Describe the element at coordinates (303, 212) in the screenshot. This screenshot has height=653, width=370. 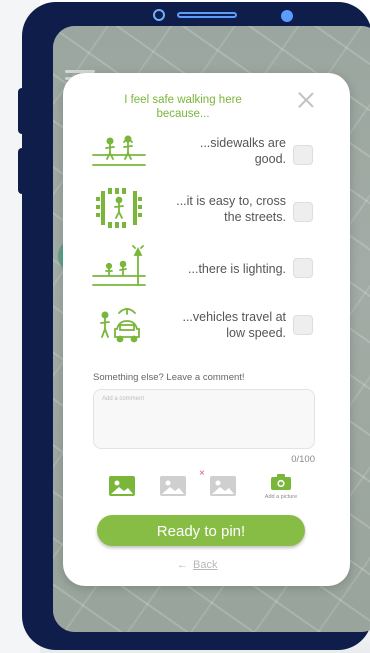
I see `option-checkbox-crossing` at that location.